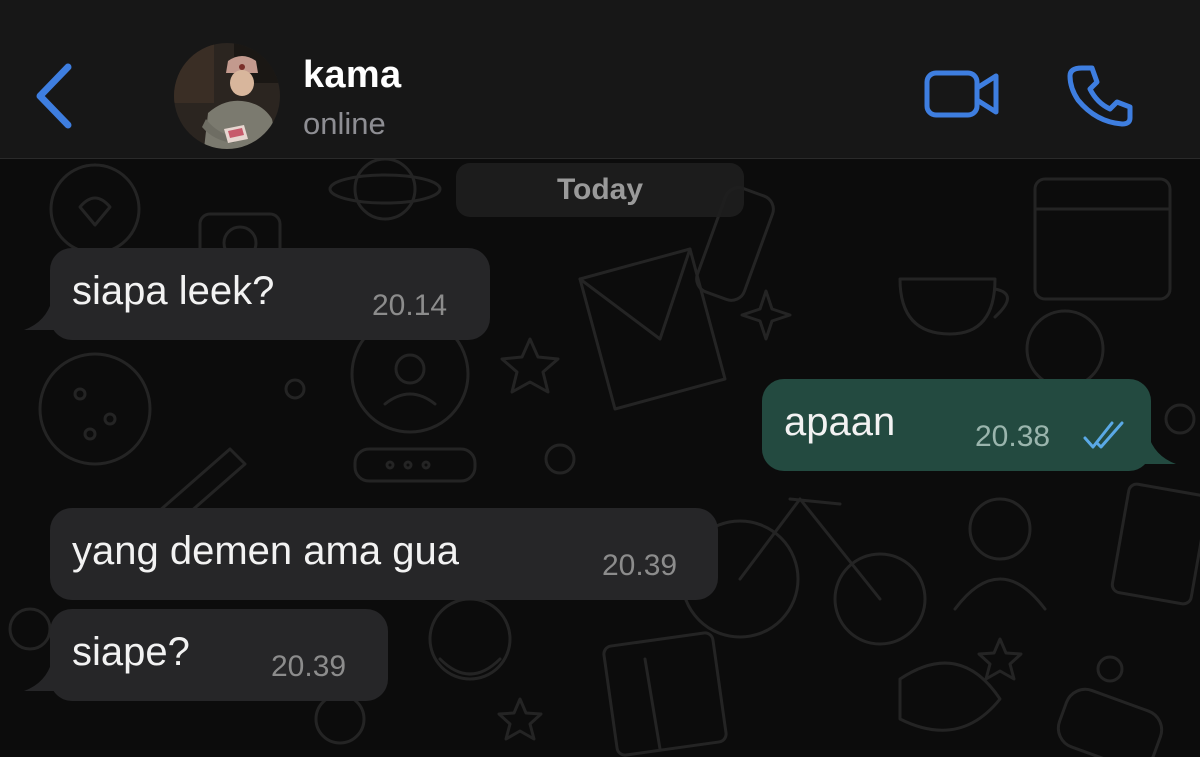 This screenshot has width=1200, height=757. What do you see at coordinates (840, 422) in the screenshot?
I see `message-text: apaan` at bounding box center [840, 422].